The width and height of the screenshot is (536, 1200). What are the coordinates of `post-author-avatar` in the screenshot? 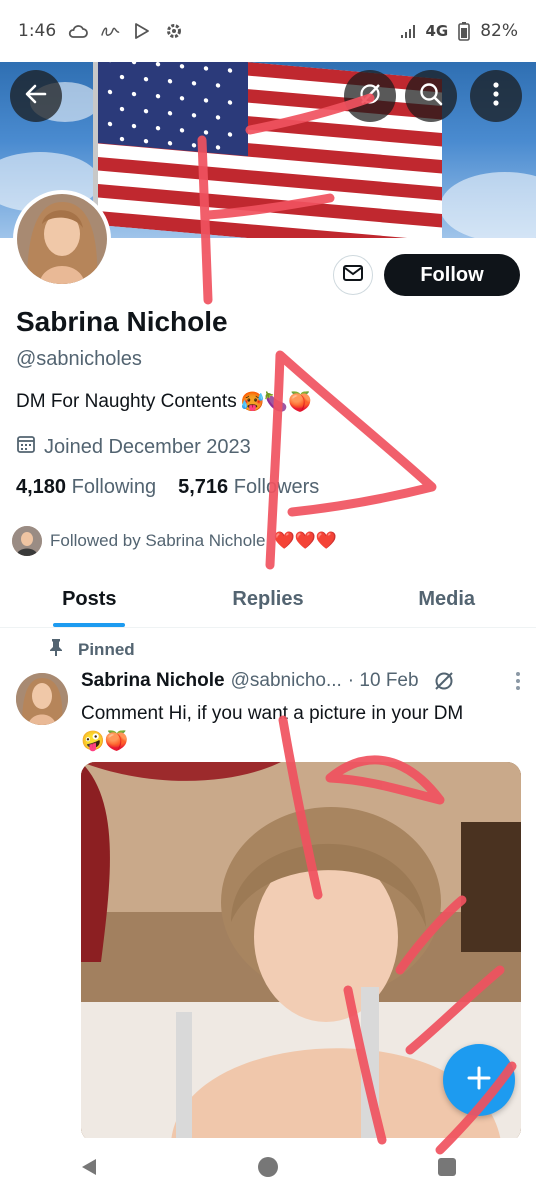 It's located at (42, 699).